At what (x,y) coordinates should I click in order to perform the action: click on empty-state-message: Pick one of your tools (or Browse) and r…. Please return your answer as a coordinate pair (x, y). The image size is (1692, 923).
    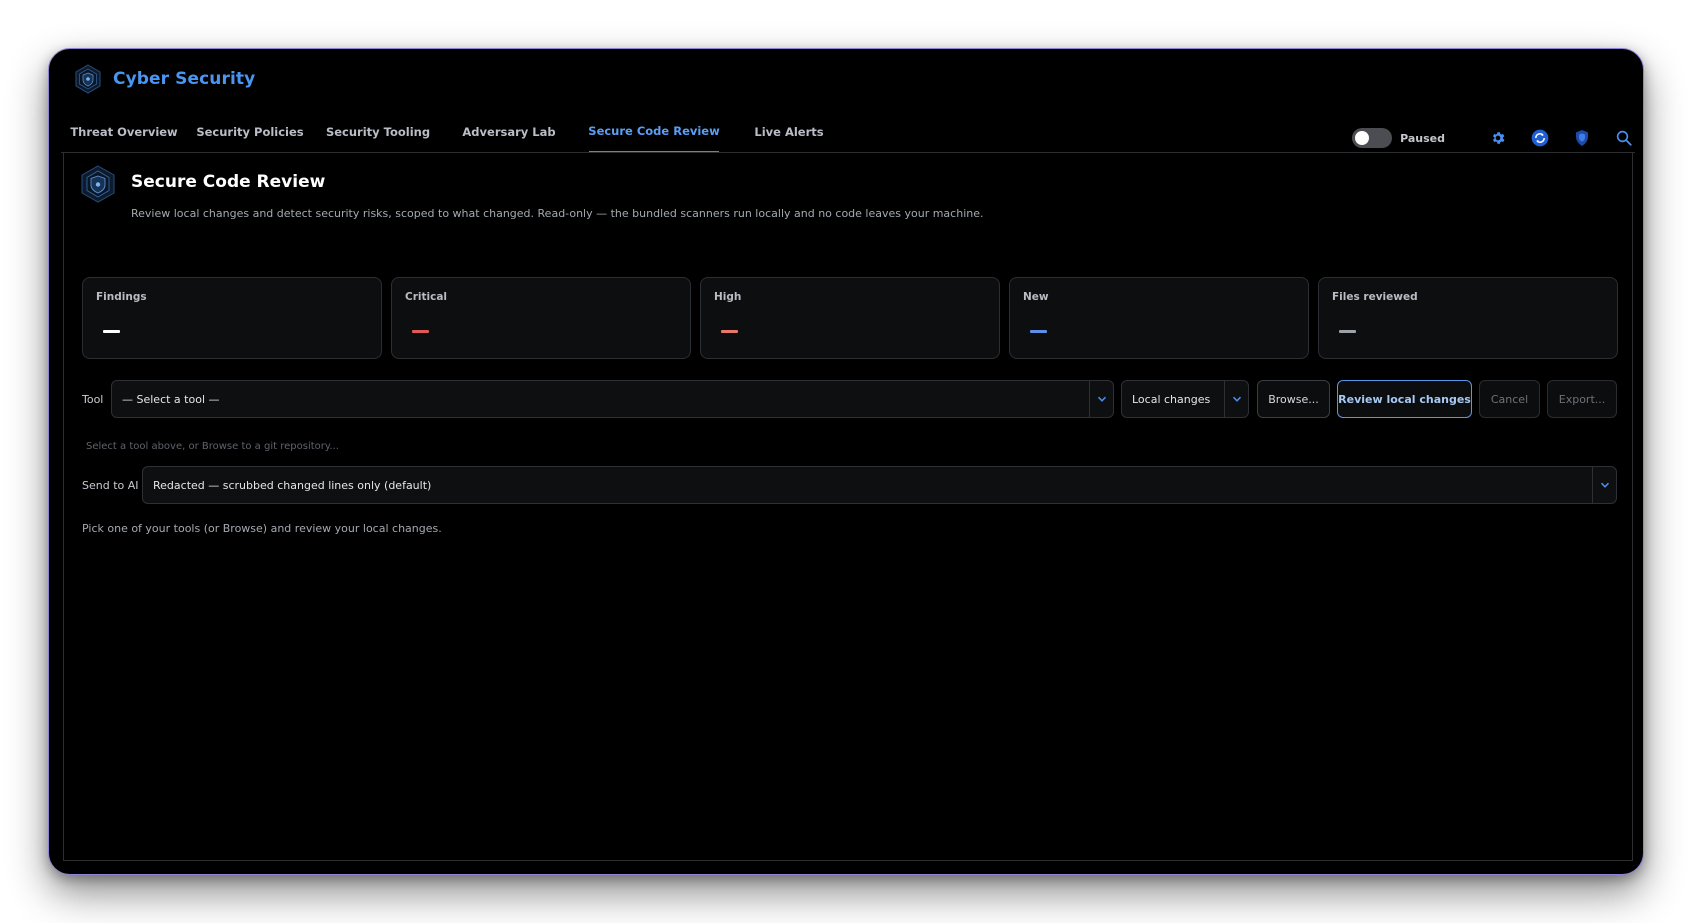
    Looking at the image, I should click on (262, 528).